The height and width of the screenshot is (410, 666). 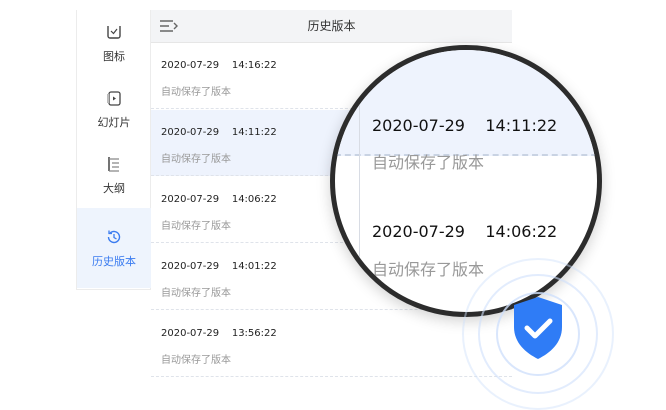 What do you see at coordinates (114, 122) in the screenshot?
I see `sidebar-item-label: 幻灯片` at bounding box center [114, 122].